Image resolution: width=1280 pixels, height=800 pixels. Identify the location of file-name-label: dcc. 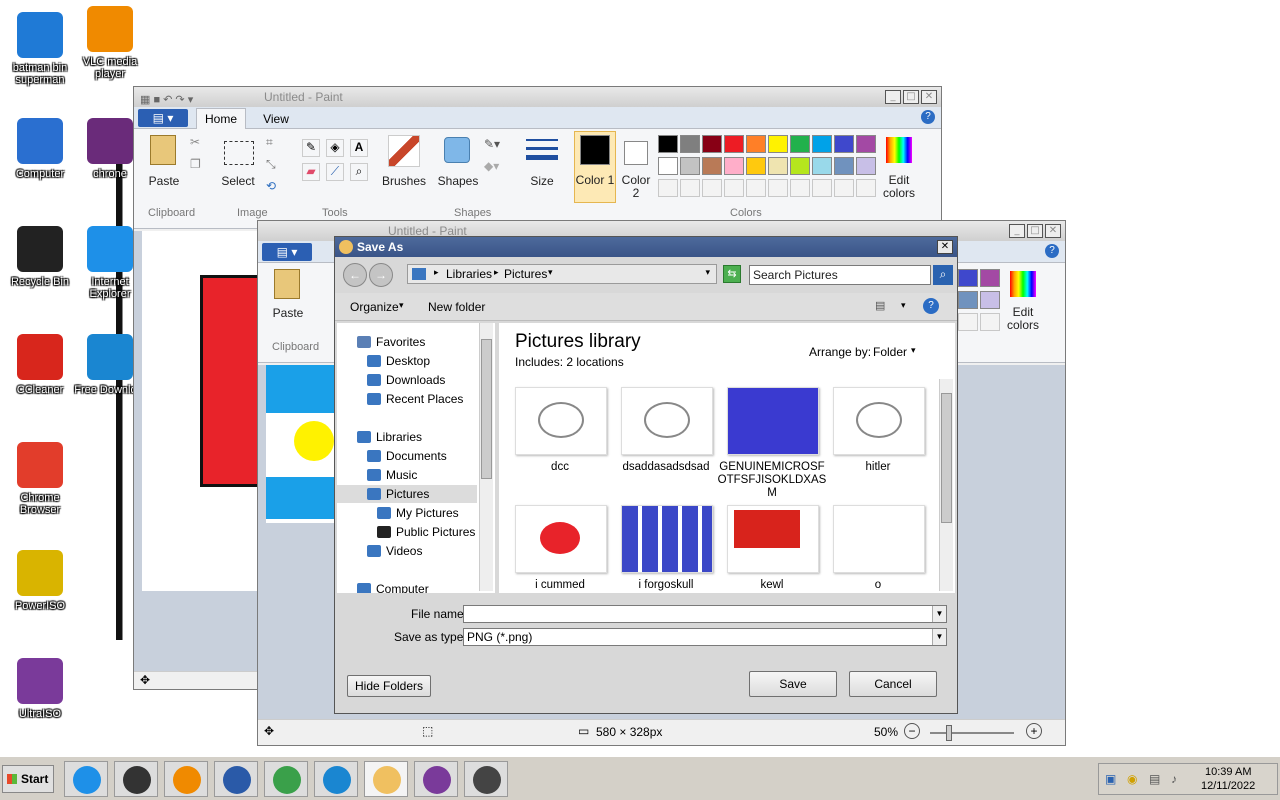
(560, 467).